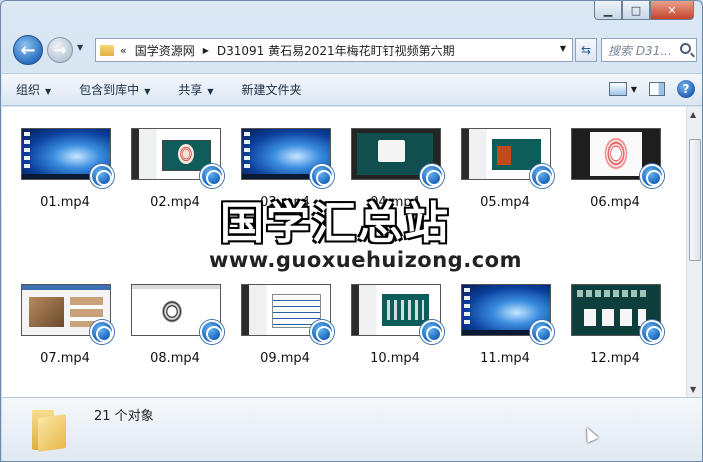 The image size is (703, 462). What do you see at coordinates (395, 358) in the screenshot?
I see `file-name: 10.mp4` at bounding box center [395, 358].